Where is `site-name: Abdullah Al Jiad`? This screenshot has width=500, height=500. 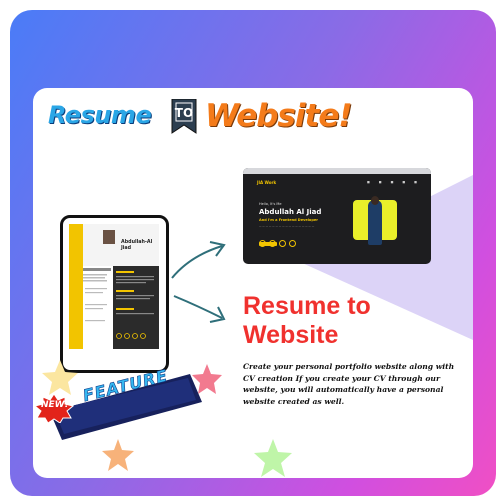 site-name: Abdullah Al Jiad is located at coordinates (290, 212).